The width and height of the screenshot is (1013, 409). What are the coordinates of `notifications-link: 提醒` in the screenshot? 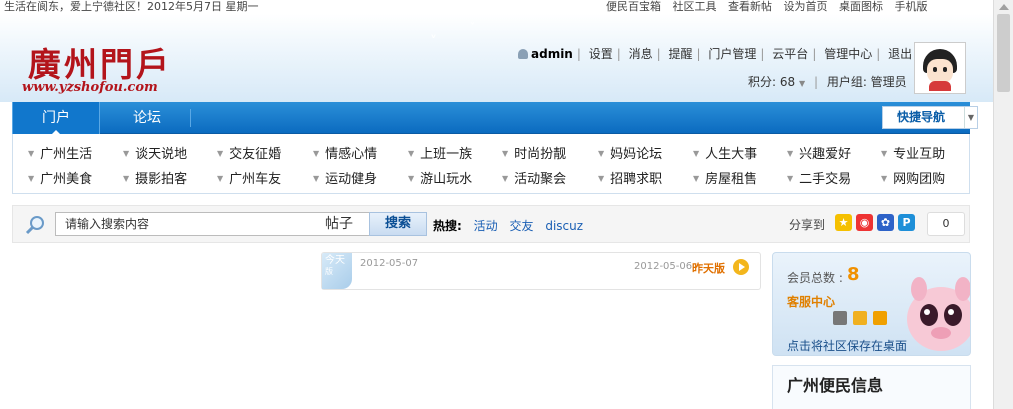 It's located at (681, 54).